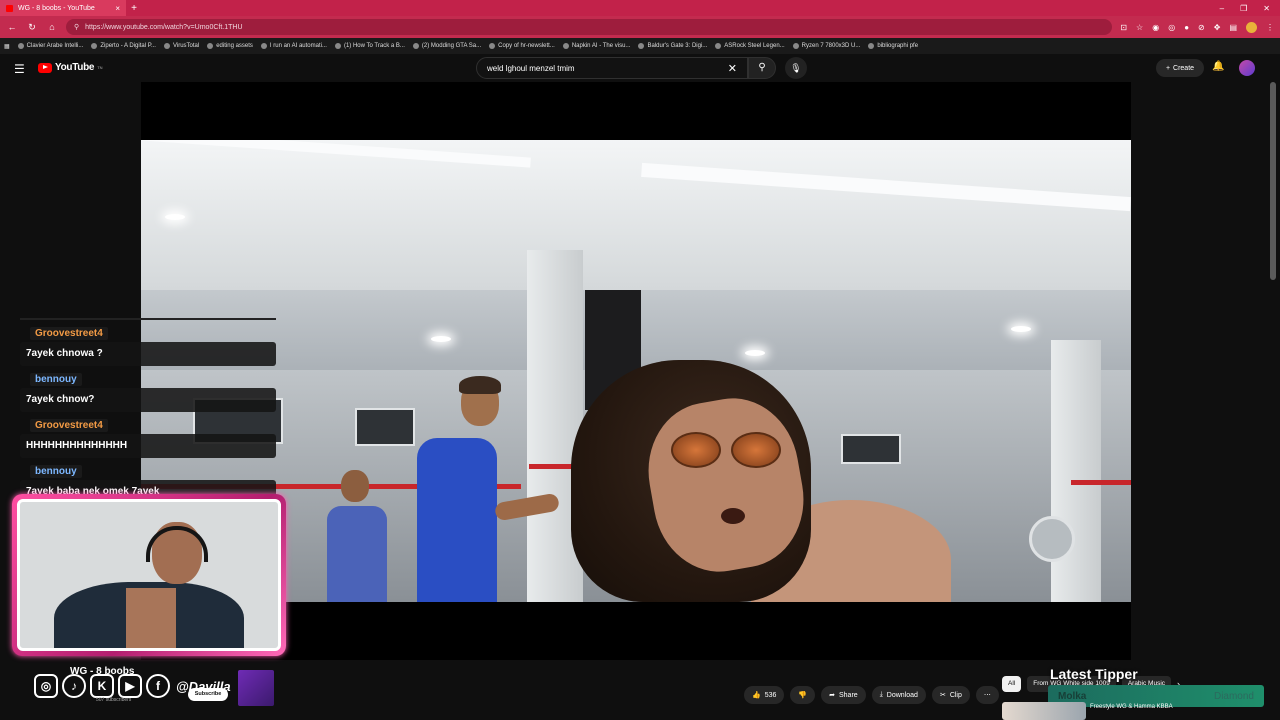 This screenshot has height=720, width=1280. I want to click on download-button: ⤓ Download, so click(898, 695).